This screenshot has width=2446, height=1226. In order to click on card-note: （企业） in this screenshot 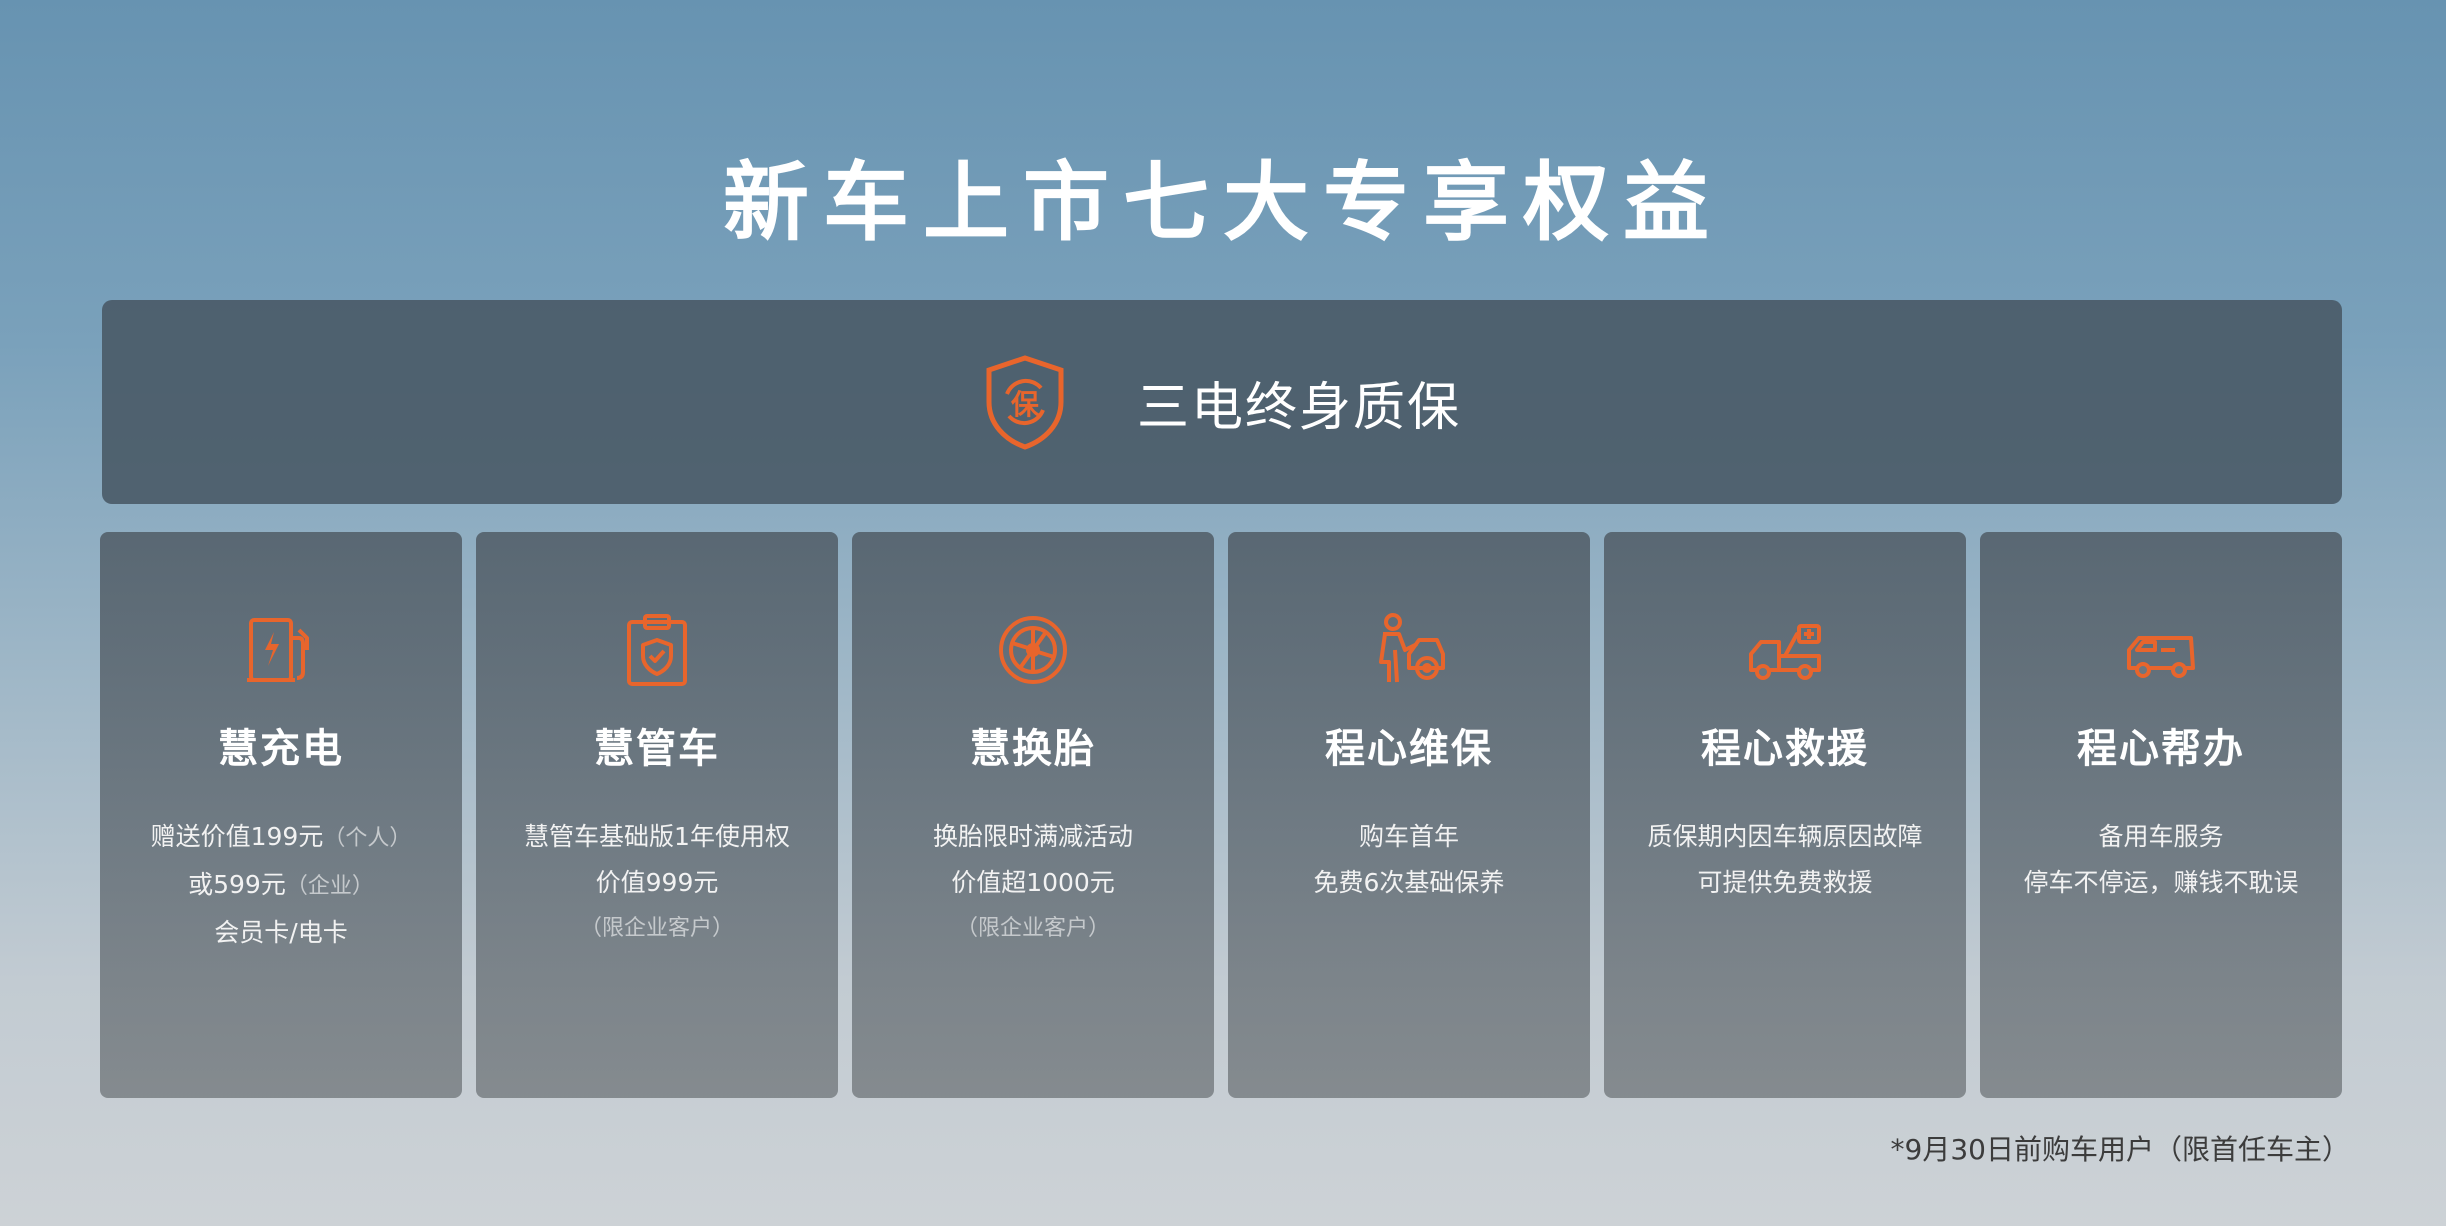, I will do `click(329, 886)`.